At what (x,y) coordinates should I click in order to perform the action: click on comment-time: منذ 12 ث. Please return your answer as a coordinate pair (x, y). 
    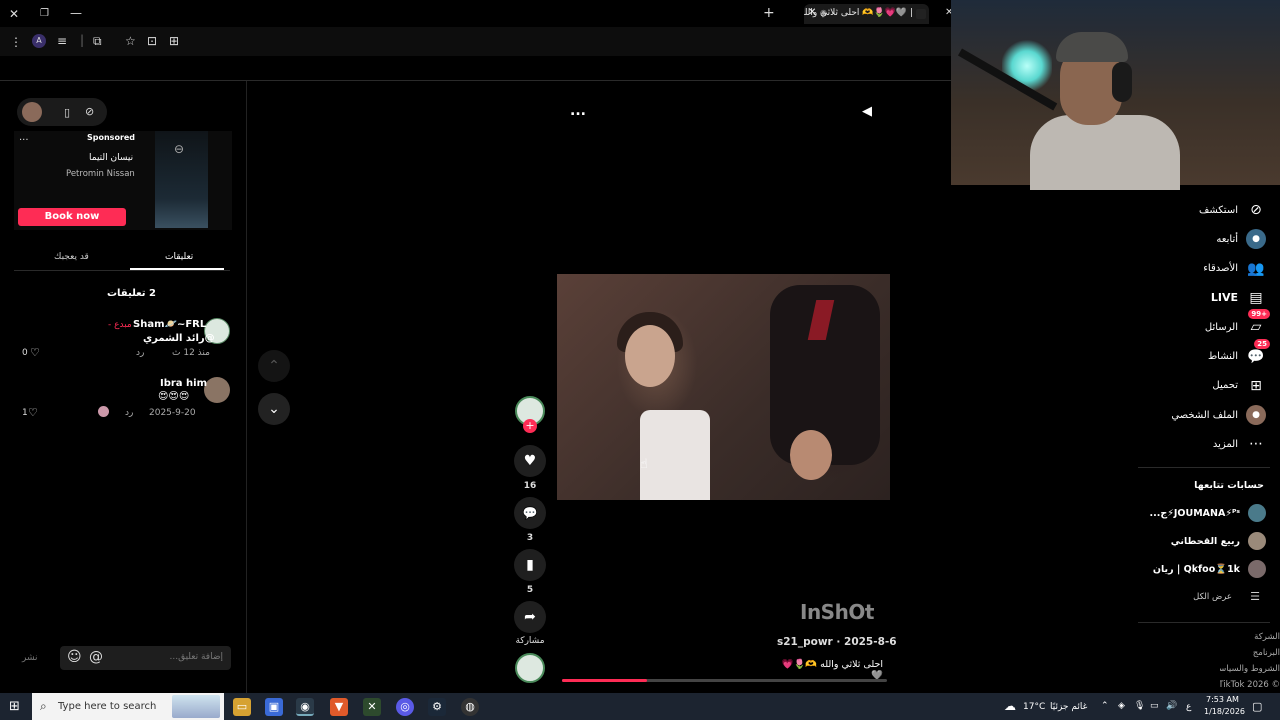
    Looking at the image, I should click on (191, 353).